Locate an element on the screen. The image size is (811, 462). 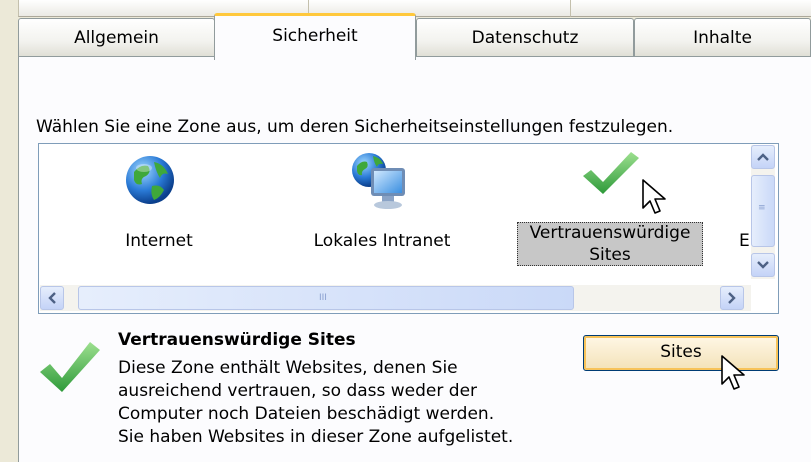
scroll-grip: ≡ is located at coordinates (762, 208).